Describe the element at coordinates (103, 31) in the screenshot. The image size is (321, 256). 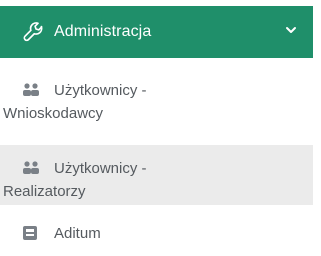
I see `menu-header-title: Administracja` at that location.